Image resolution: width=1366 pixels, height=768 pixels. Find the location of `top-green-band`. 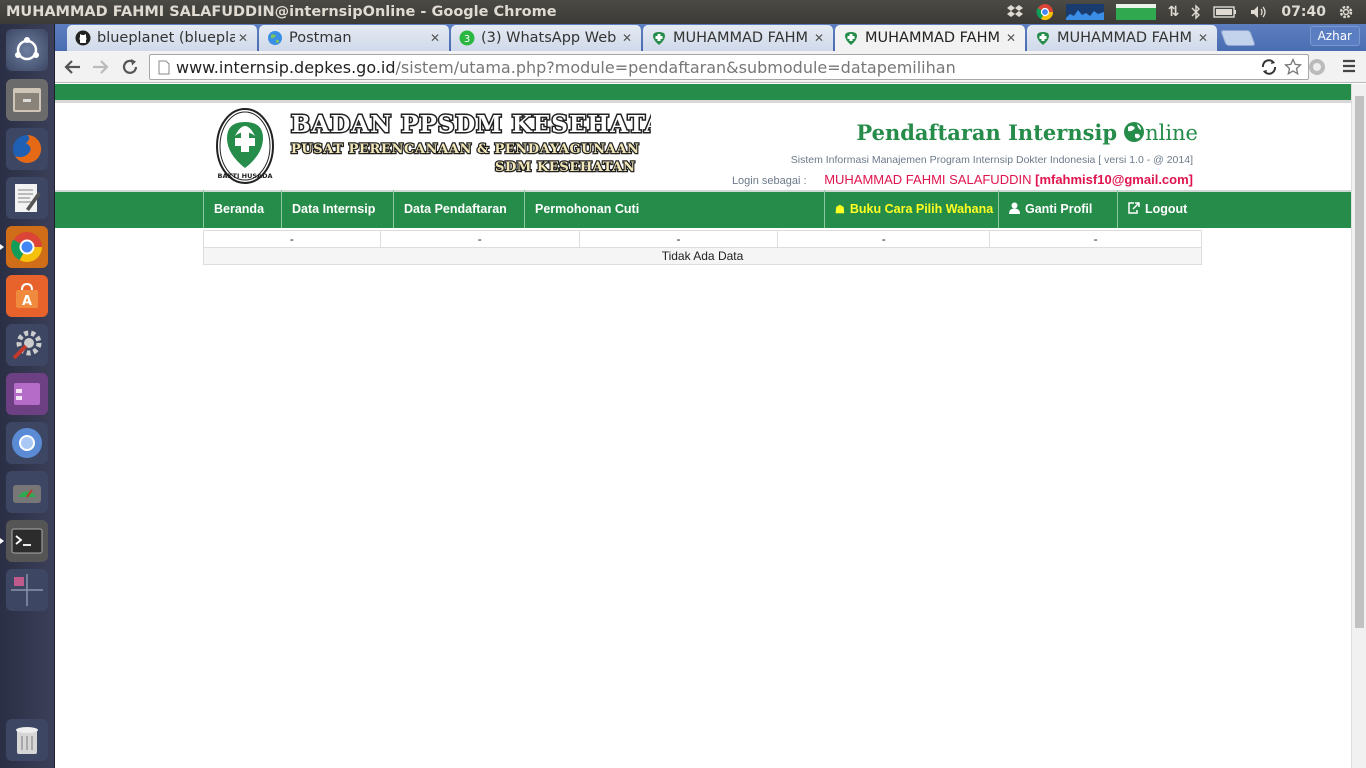

top-green-band is located at coordinates (703, 93).